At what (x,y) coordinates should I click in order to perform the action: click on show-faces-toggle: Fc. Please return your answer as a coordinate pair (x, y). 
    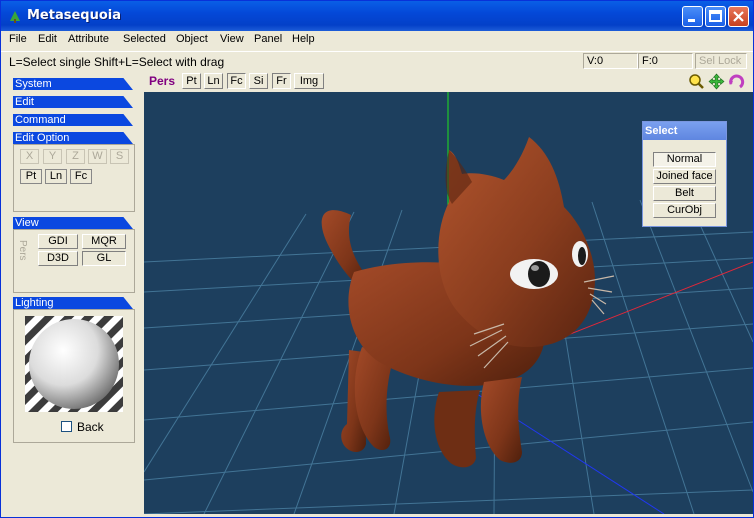
    Looking at the image, I should click on (236, 81).